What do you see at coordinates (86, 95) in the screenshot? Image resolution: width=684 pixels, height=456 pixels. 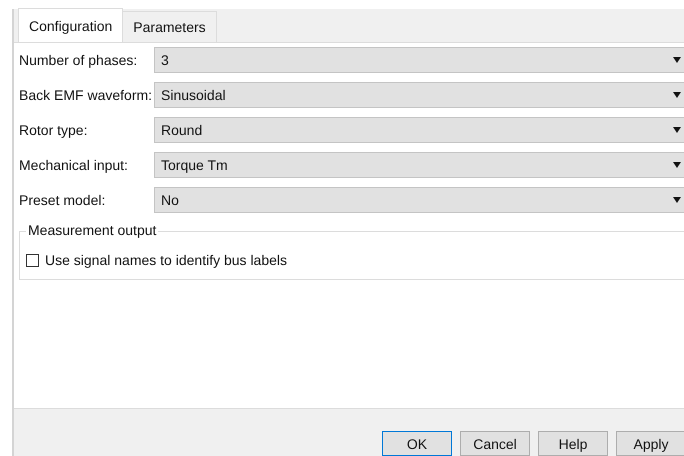 I see `field-label: Back EMF waveform:` at bounding box center [86, 95].